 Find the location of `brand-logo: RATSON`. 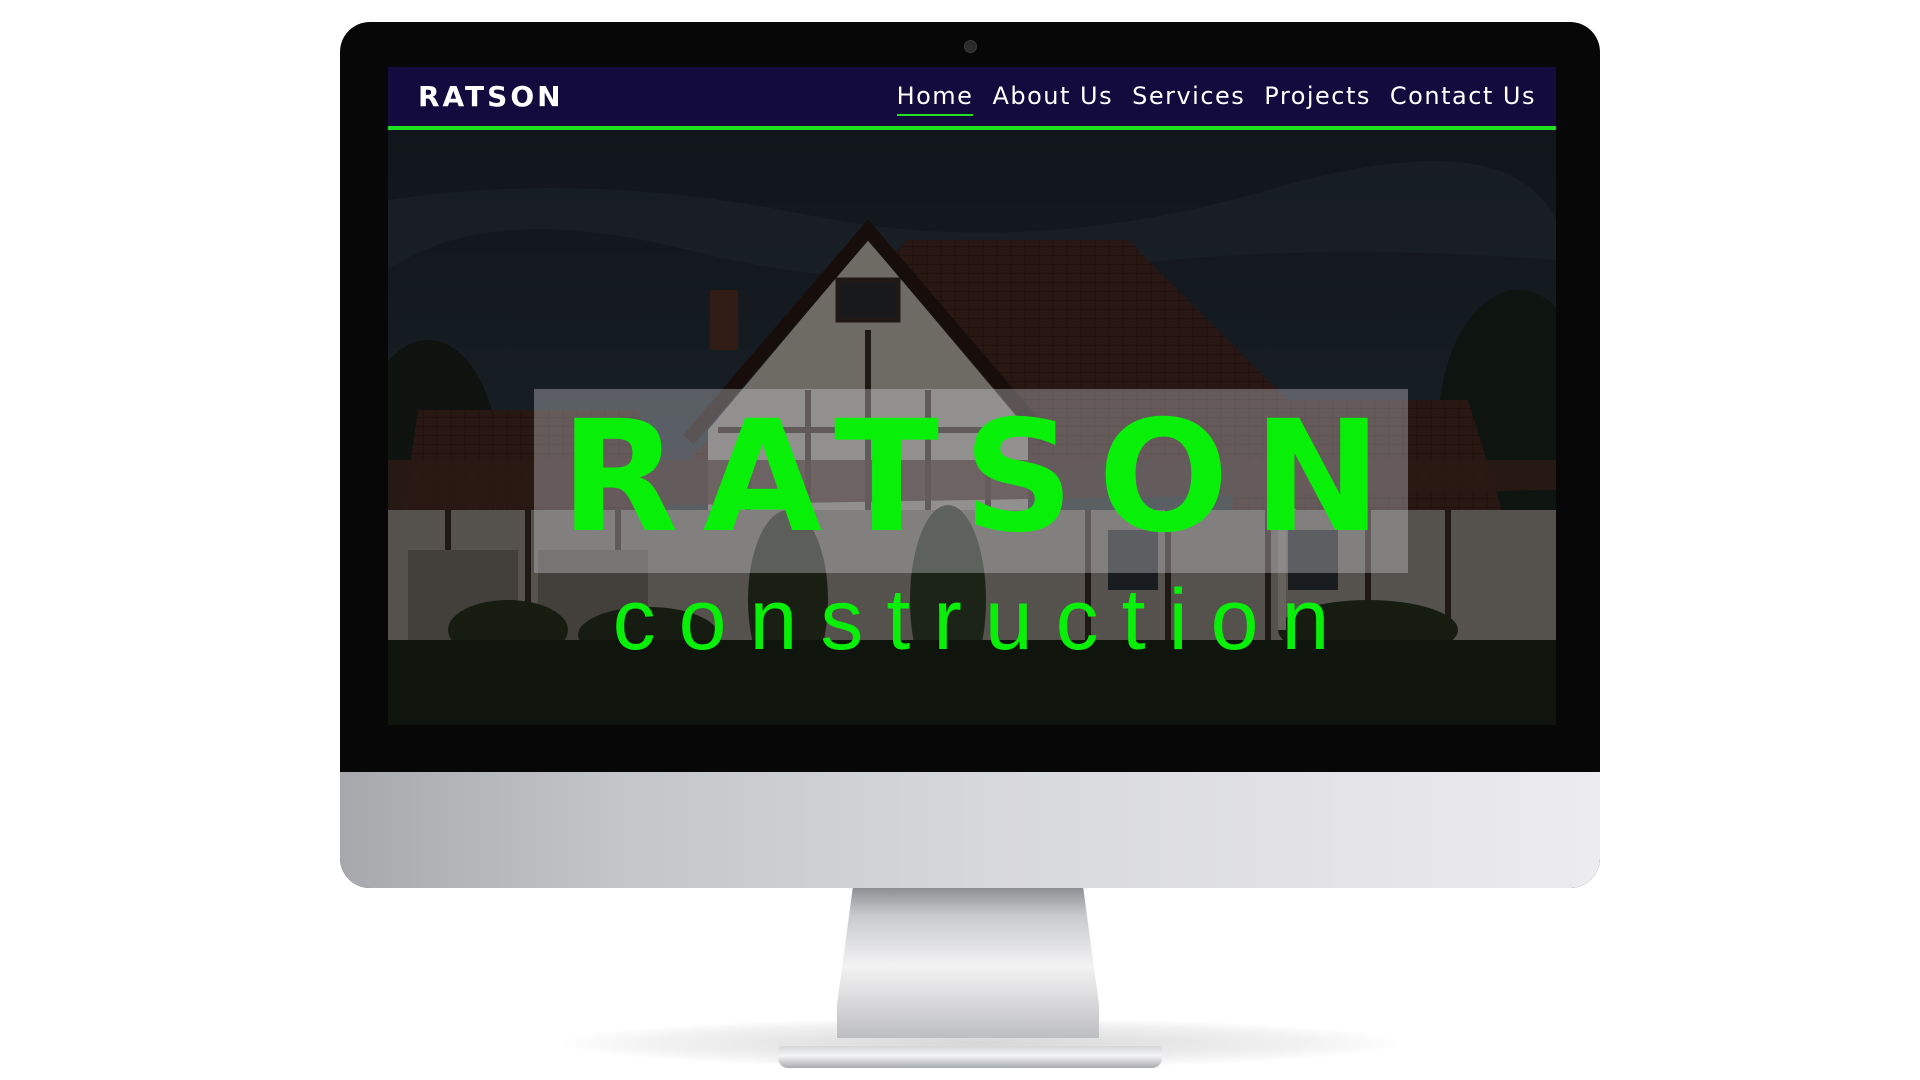

brand-logo: RATSON is located at coordinates (491, 96).